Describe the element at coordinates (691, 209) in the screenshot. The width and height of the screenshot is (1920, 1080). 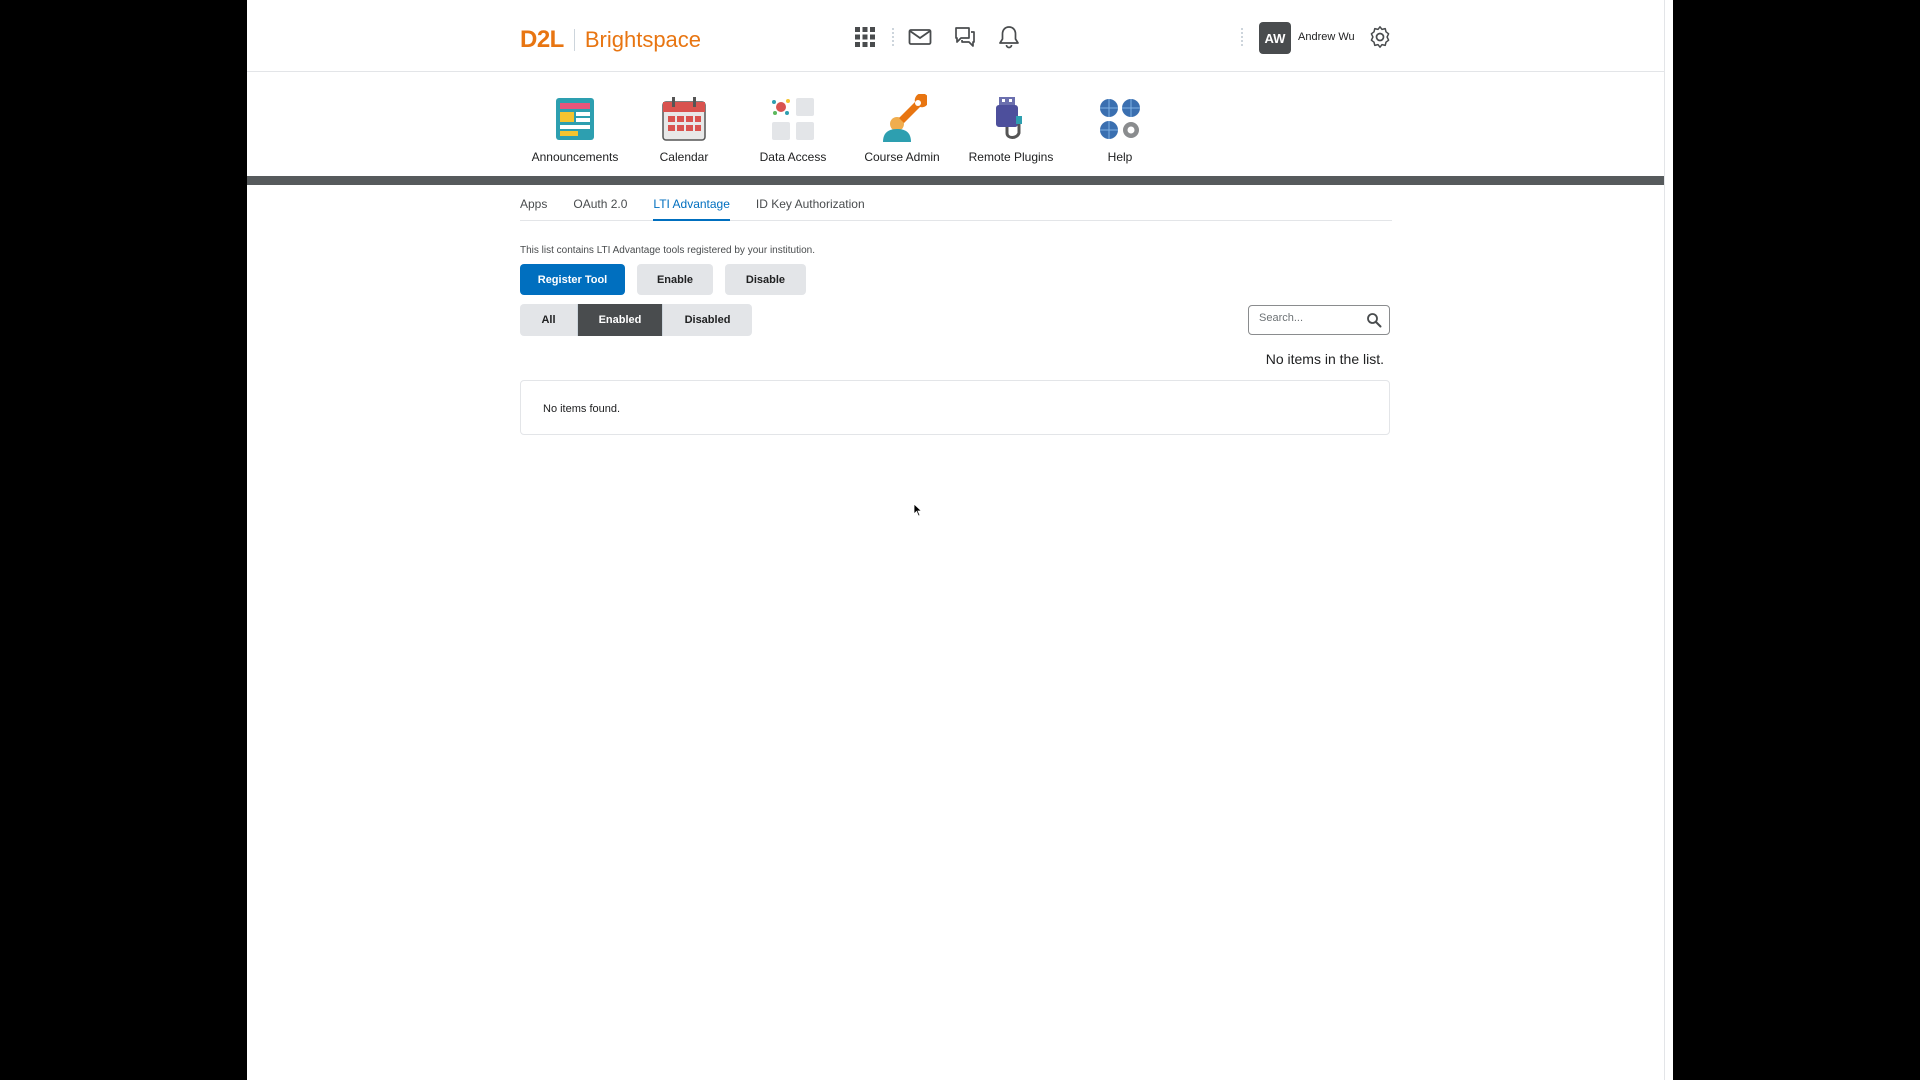
I see `tab-lti-advantage: LTI Advantage` at that location.